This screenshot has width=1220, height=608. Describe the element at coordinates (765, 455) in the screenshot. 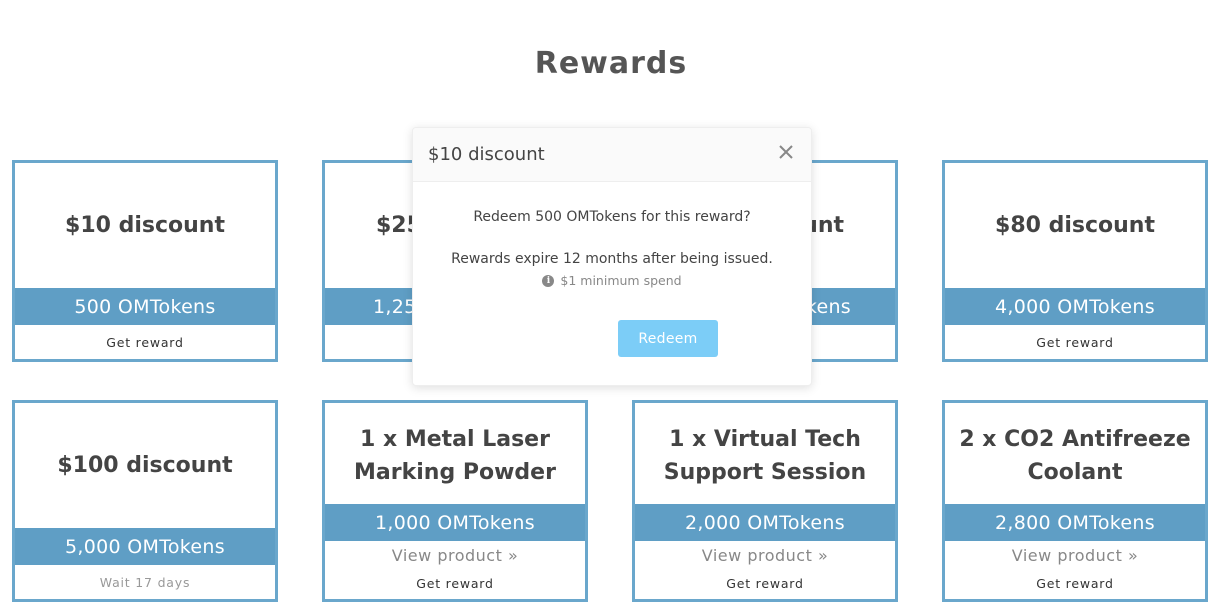

I see `reward-title: 1 x Virtual Tech Support Session` at that location.